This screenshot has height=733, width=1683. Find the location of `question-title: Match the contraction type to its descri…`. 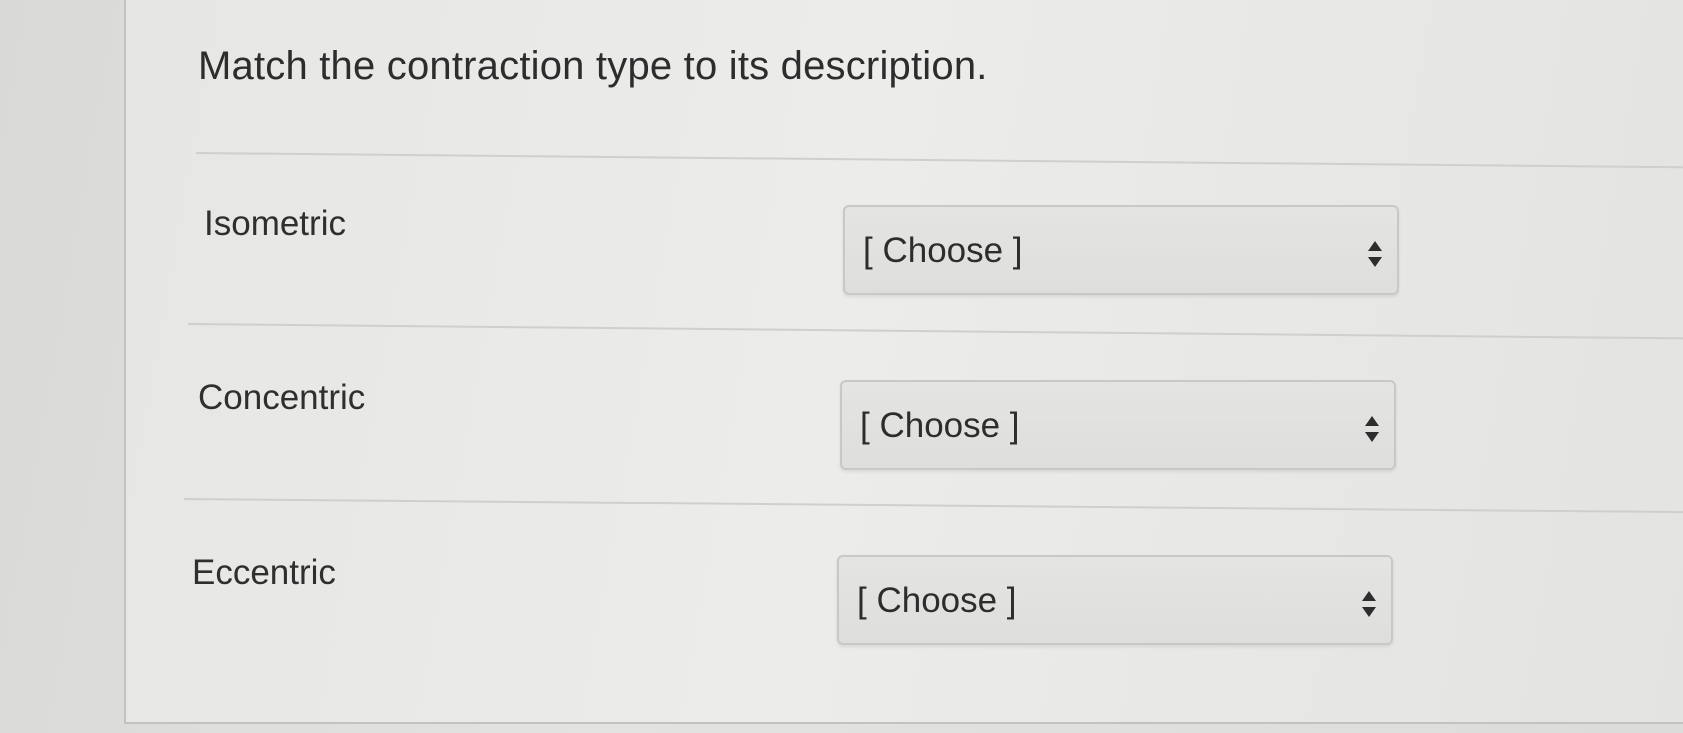

question-title: Match the contraction type to its descri… is located at coordinates (593, 66).